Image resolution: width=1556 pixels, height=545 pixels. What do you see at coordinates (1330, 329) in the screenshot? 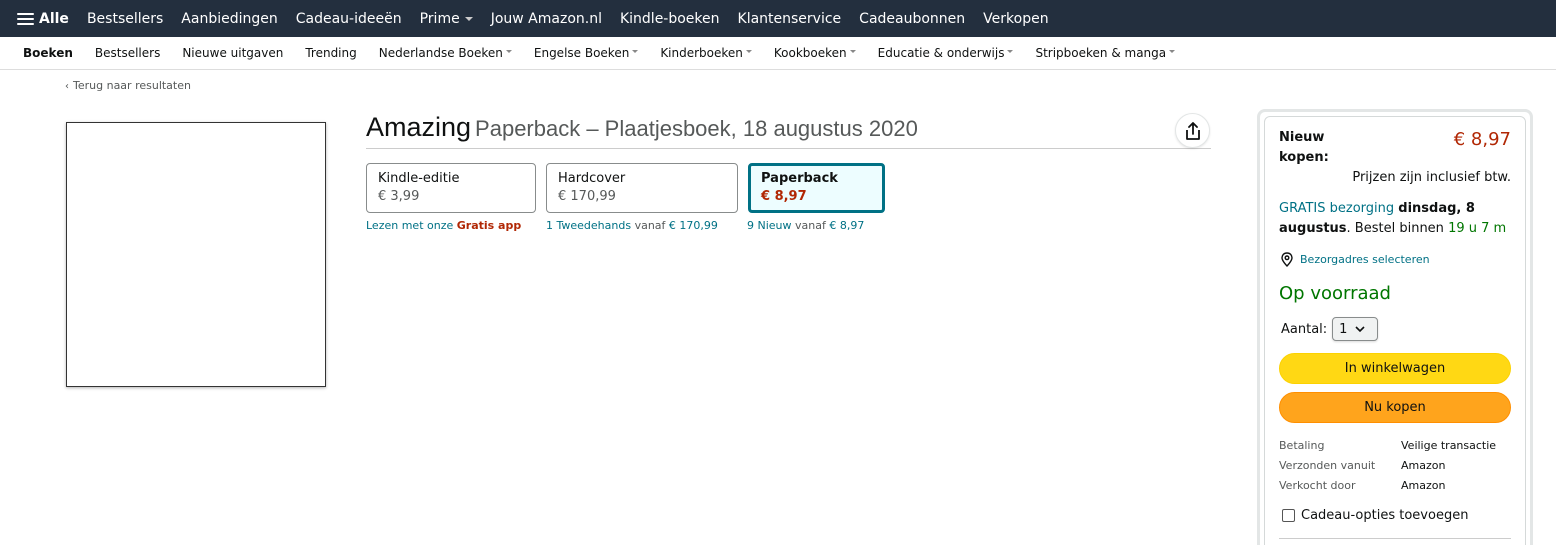
I see `quantity-row: Aantal: 1` at bounding box center [1330, 329].